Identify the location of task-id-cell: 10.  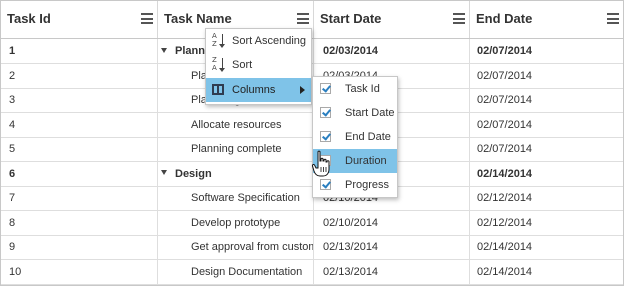
(79, 271).